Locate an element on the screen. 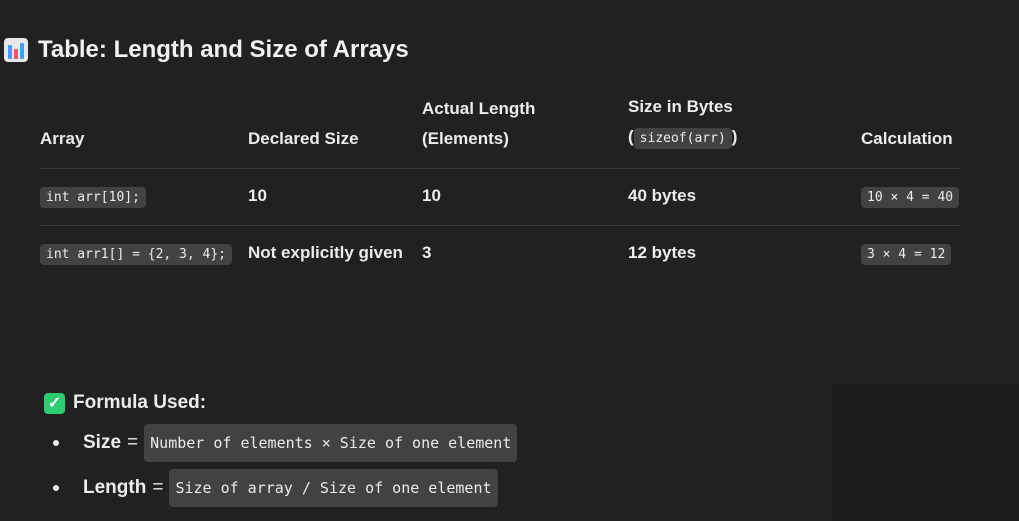 The height and width of the screenshot is (521, 1019). formula-heading: ✓ Formula Used: is located at coordinates (125, 403).